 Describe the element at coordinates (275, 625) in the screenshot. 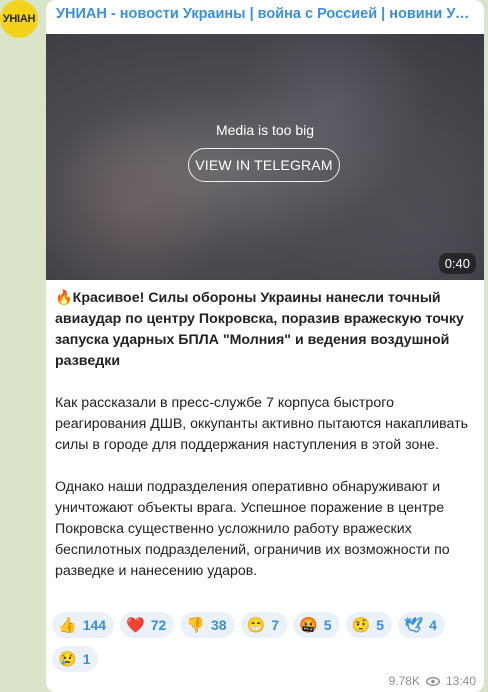

I see `reaction-count: 7` at that location.